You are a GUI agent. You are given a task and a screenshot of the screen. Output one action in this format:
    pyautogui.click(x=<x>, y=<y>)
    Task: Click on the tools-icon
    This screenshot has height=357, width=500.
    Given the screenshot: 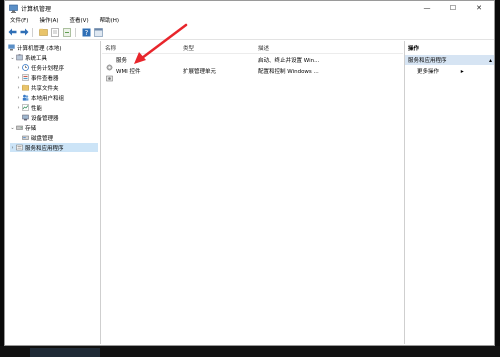 What is the action you would take?
    pyautogui.click(x=19, y=57)
    